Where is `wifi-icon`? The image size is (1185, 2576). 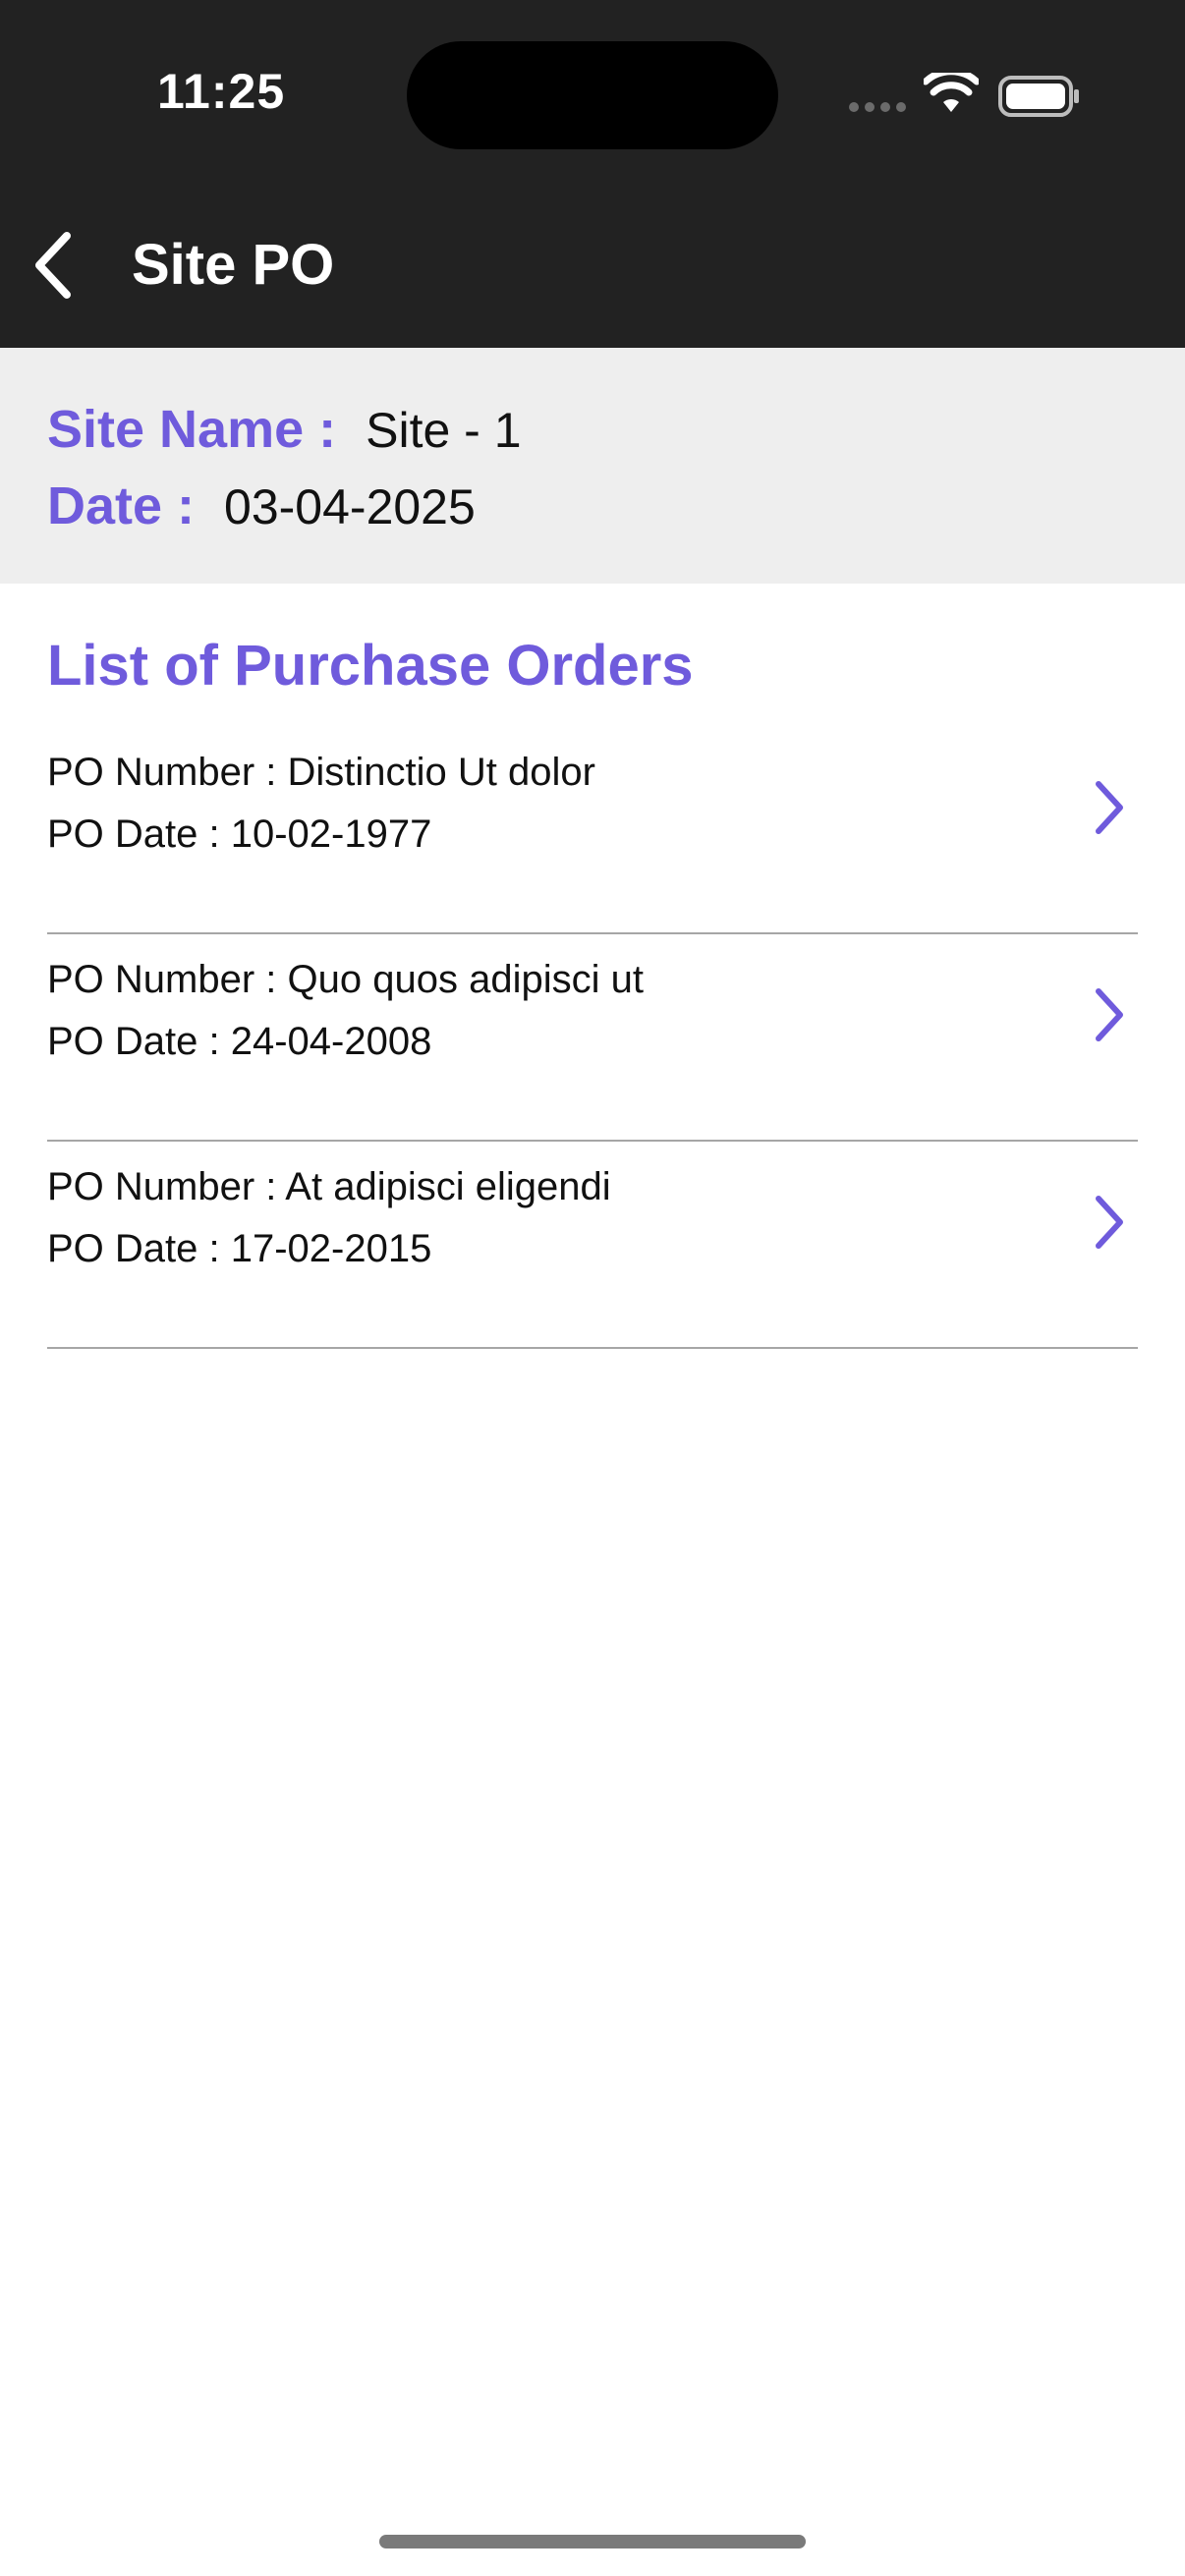
wifi-icon is located at coordinates (952, 92).